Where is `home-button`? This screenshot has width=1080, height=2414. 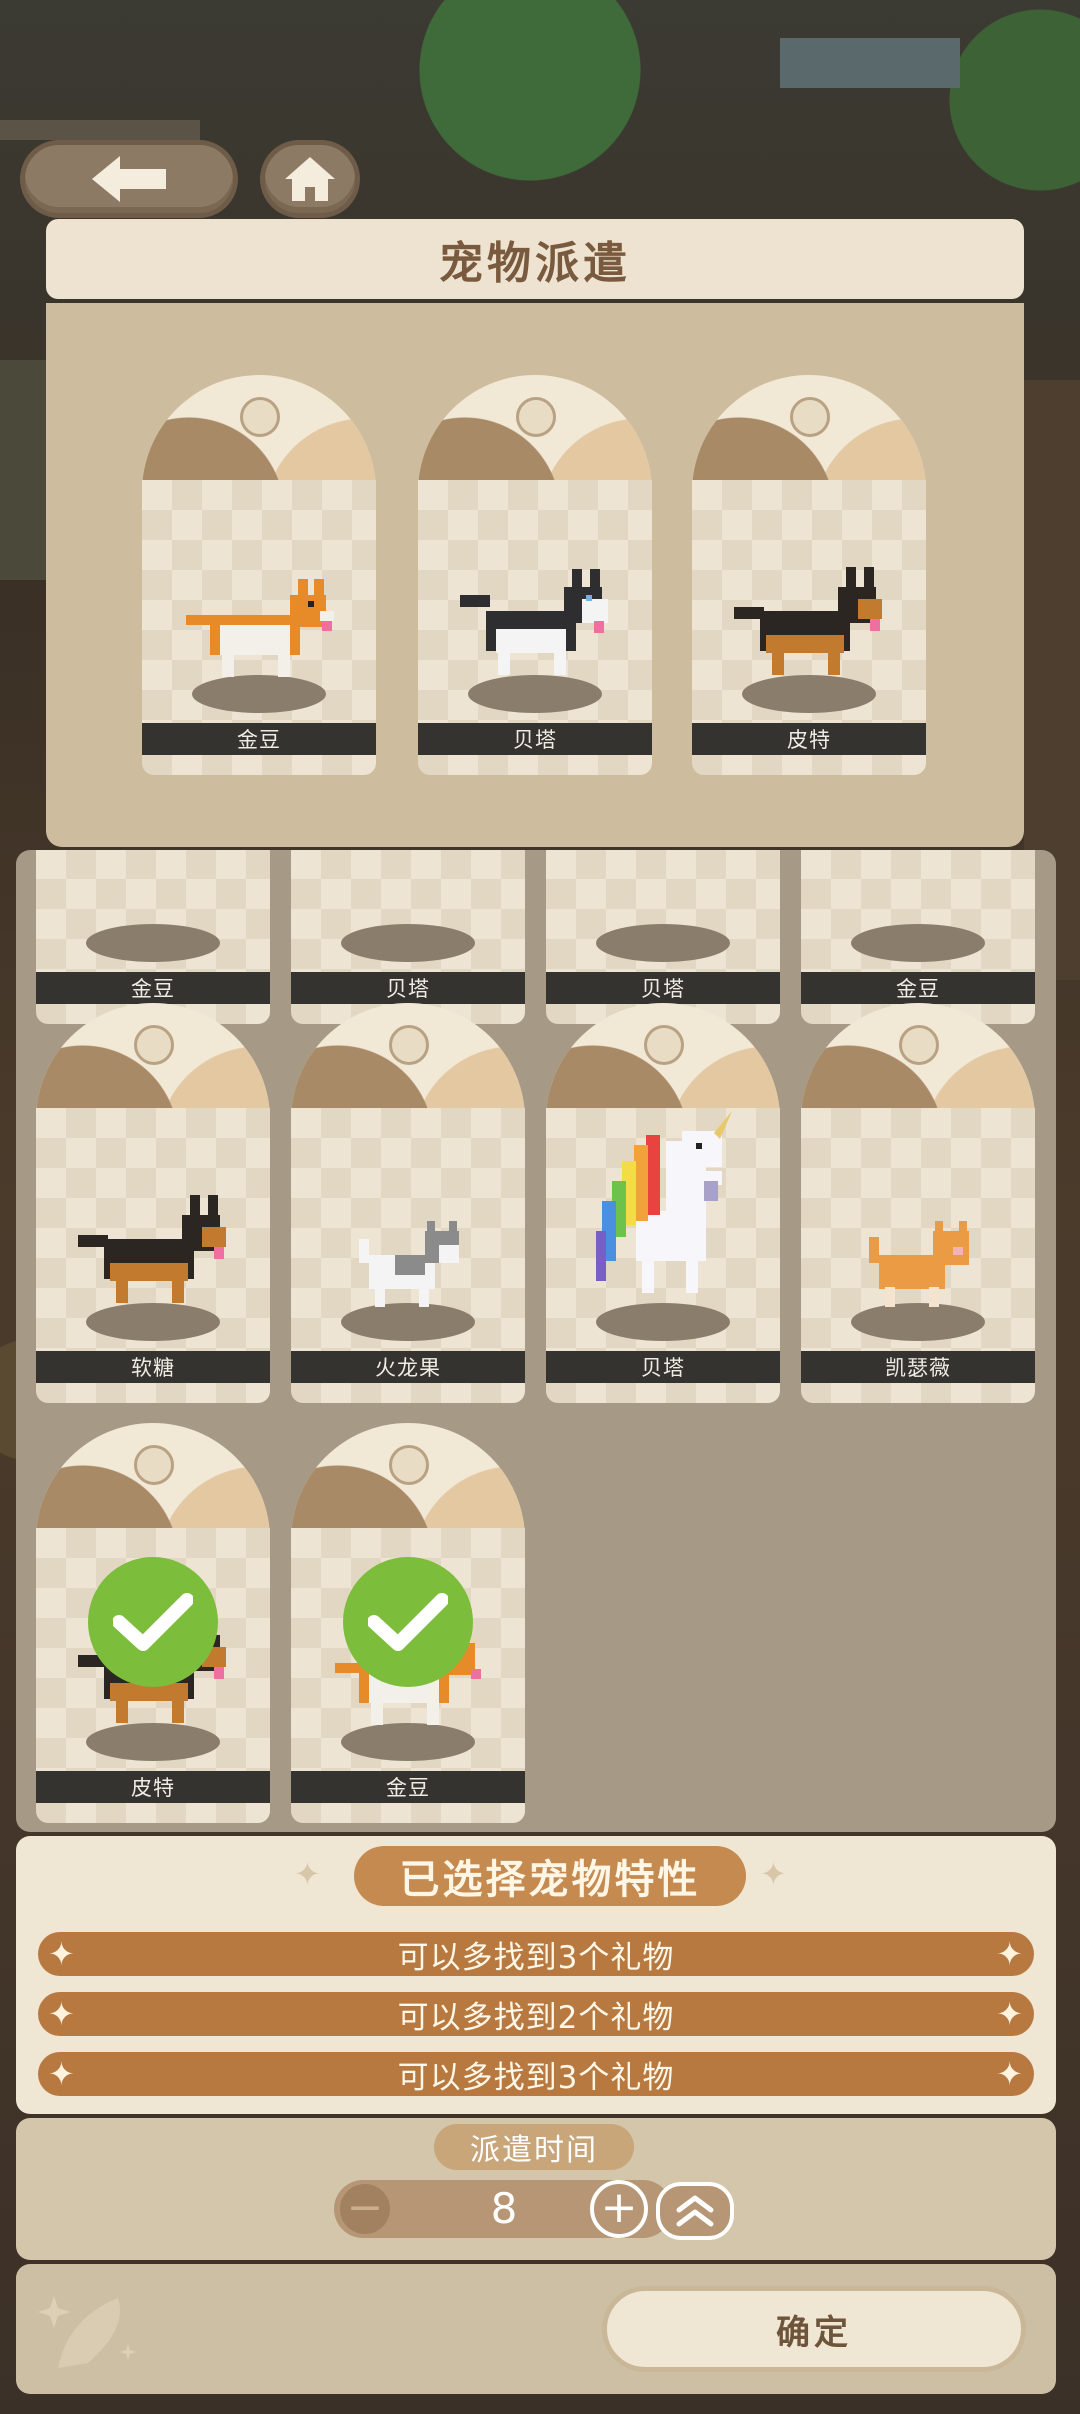
home-button is located at coordinates (310, 179).